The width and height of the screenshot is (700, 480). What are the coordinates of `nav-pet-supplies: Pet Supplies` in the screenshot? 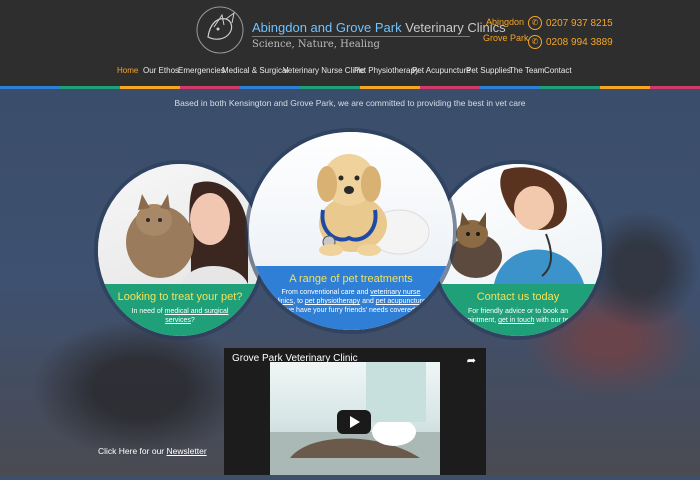 It's located at (488, 70).